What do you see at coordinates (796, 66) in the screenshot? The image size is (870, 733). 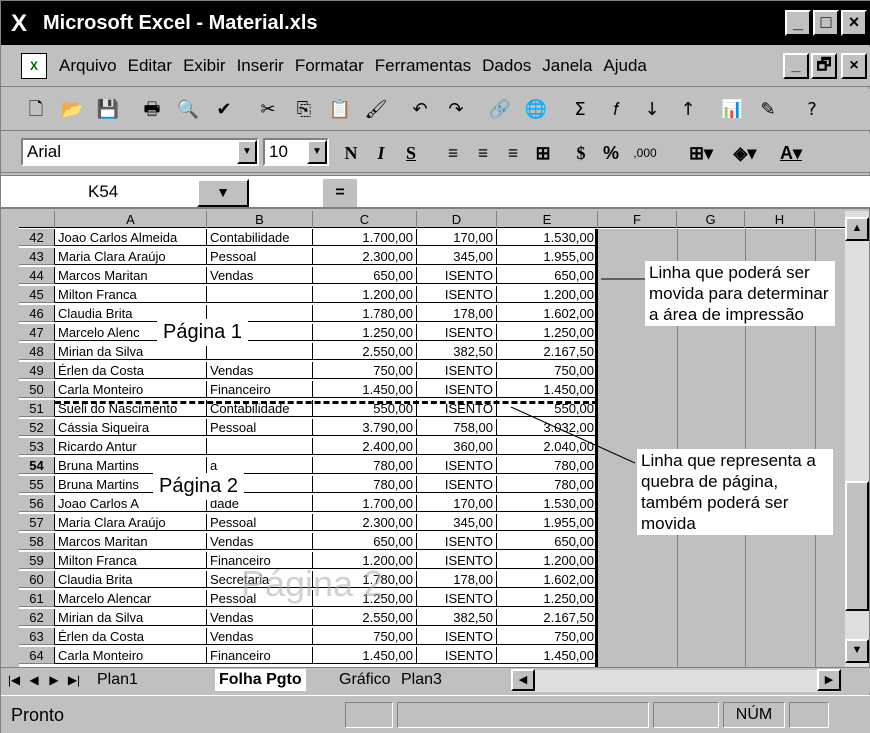 I see `doc-minimize-button: _` at bounding box center [796, 66].